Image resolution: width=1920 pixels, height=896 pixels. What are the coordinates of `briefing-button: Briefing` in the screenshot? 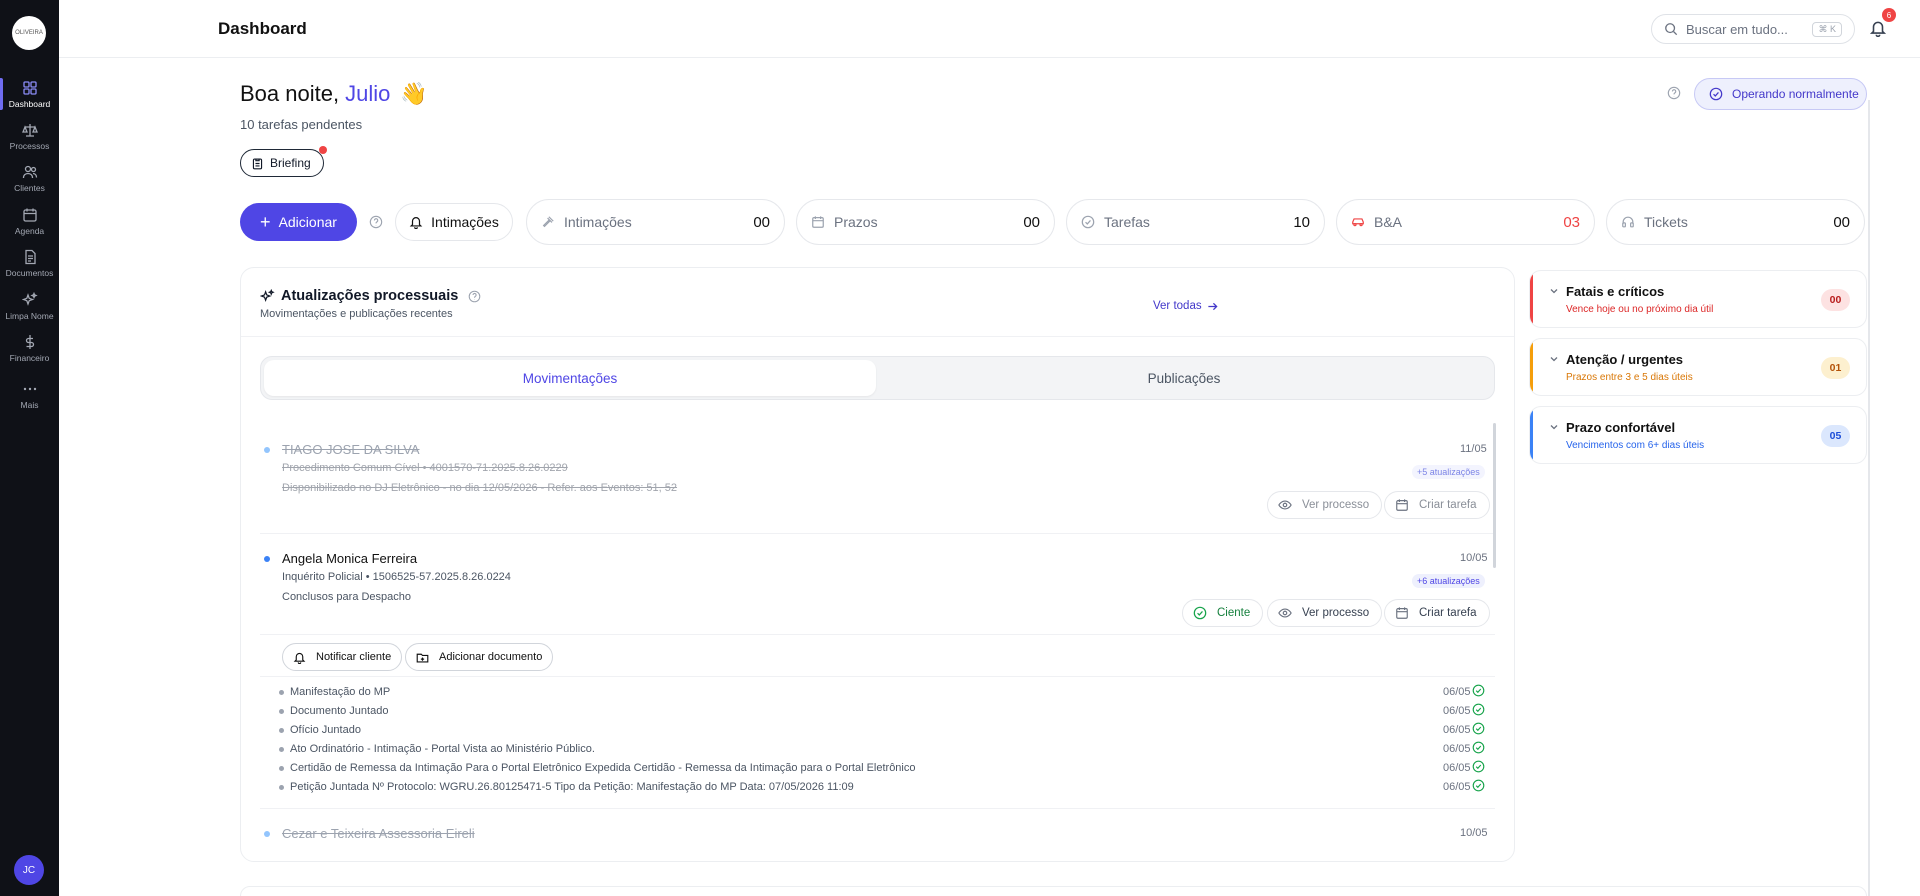 It's located at (283, 161).